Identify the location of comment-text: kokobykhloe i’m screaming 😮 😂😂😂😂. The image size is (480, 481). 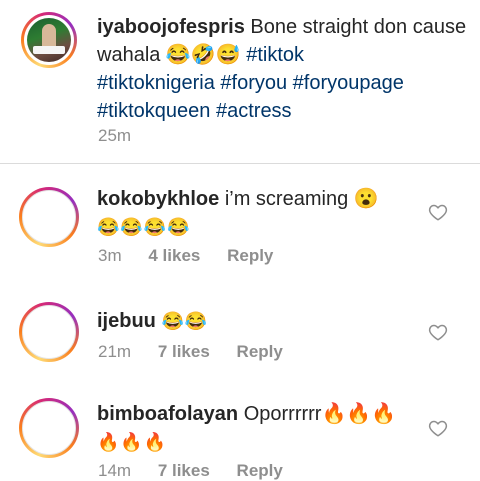
(257, 213).